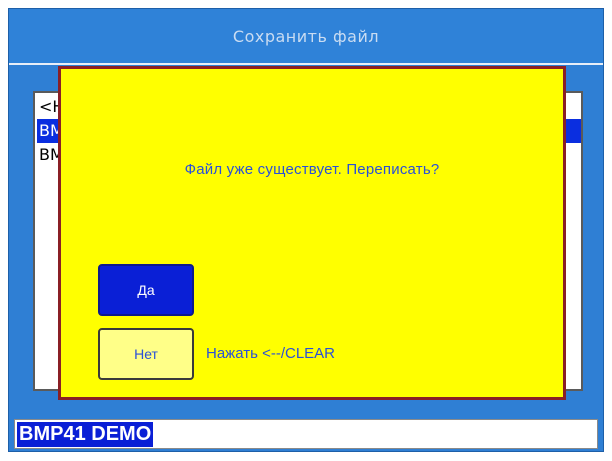 The width and height of the screenshot is (612, 461). I want to click on clear-hint: Нажать <--/CLEAR, so click(271, 353).